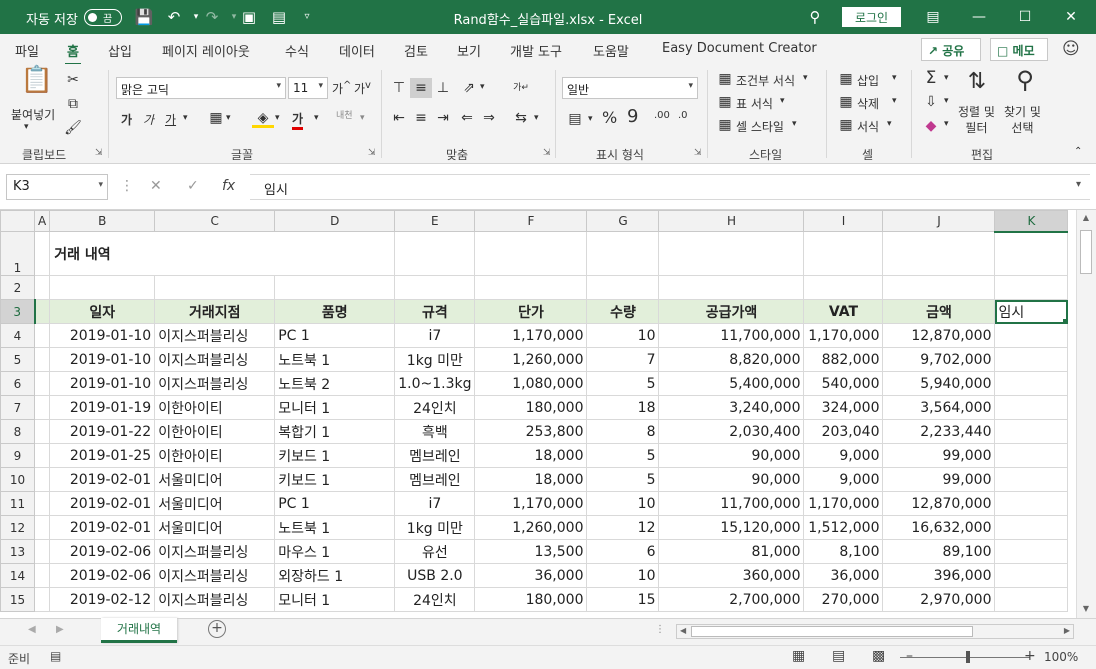 The image size is (1096, 669). I want to click on column-header: J, so click(939, 221).